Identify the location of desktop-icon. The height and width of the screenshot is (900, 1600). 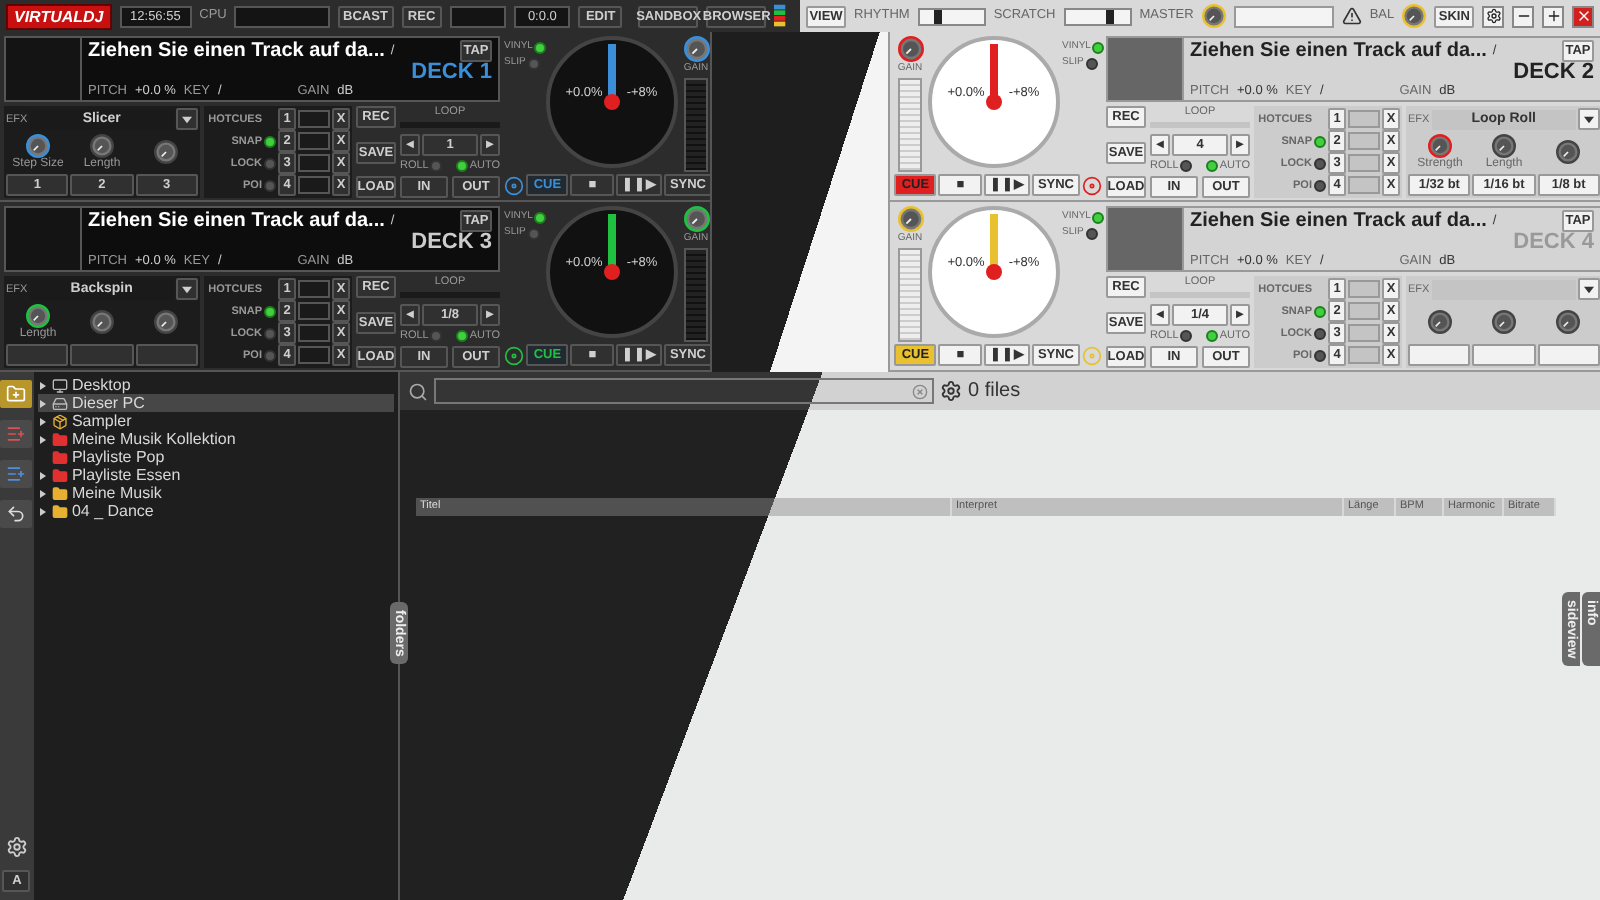
(59, 385).